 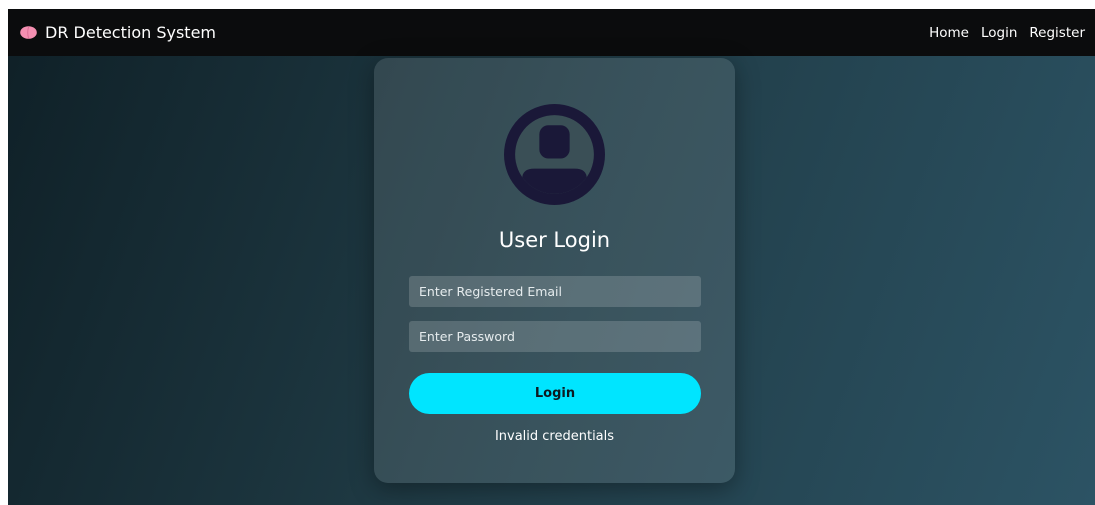 What do you see at coordinates (551, 32) in the screenshot?
I see `navbar: DR Detection System Home Login Register` at bounding box center [551, 32].